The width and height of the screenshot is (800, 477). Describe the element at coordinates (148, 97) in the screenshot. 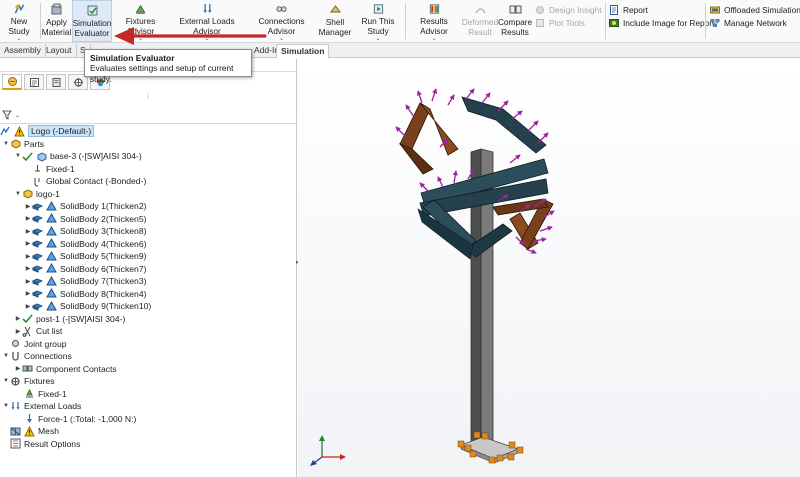

I see `panel-splitter: ⁝` at that location.